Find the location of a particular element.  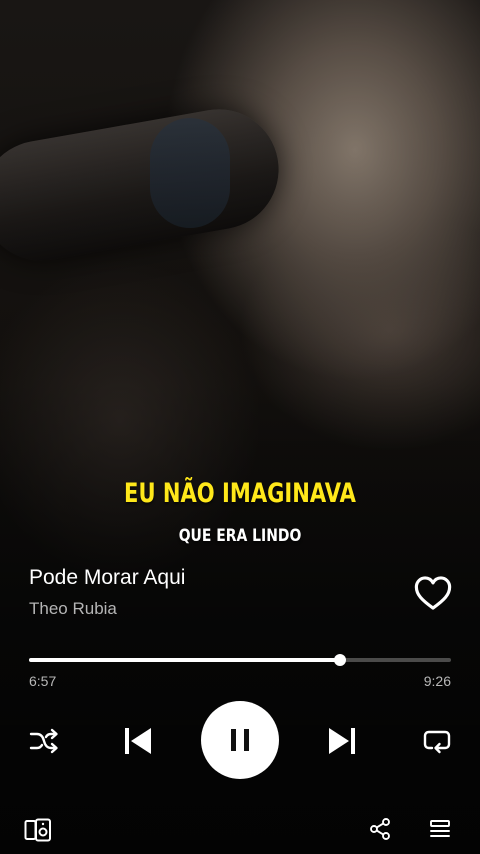

connect-device-icon is located at coordinates (37, 830).